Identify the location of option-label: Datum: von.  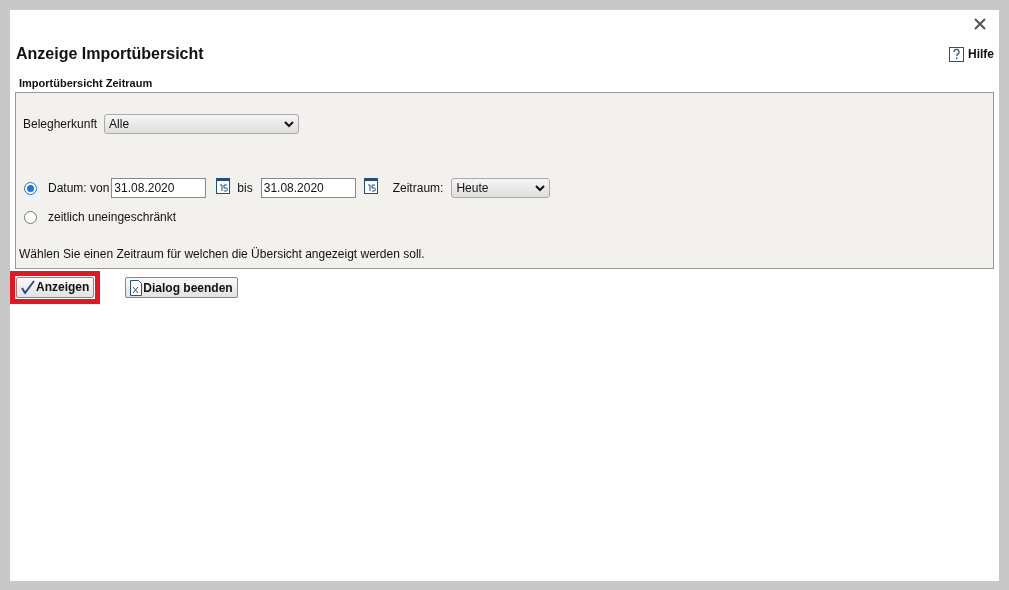
(79, 188).